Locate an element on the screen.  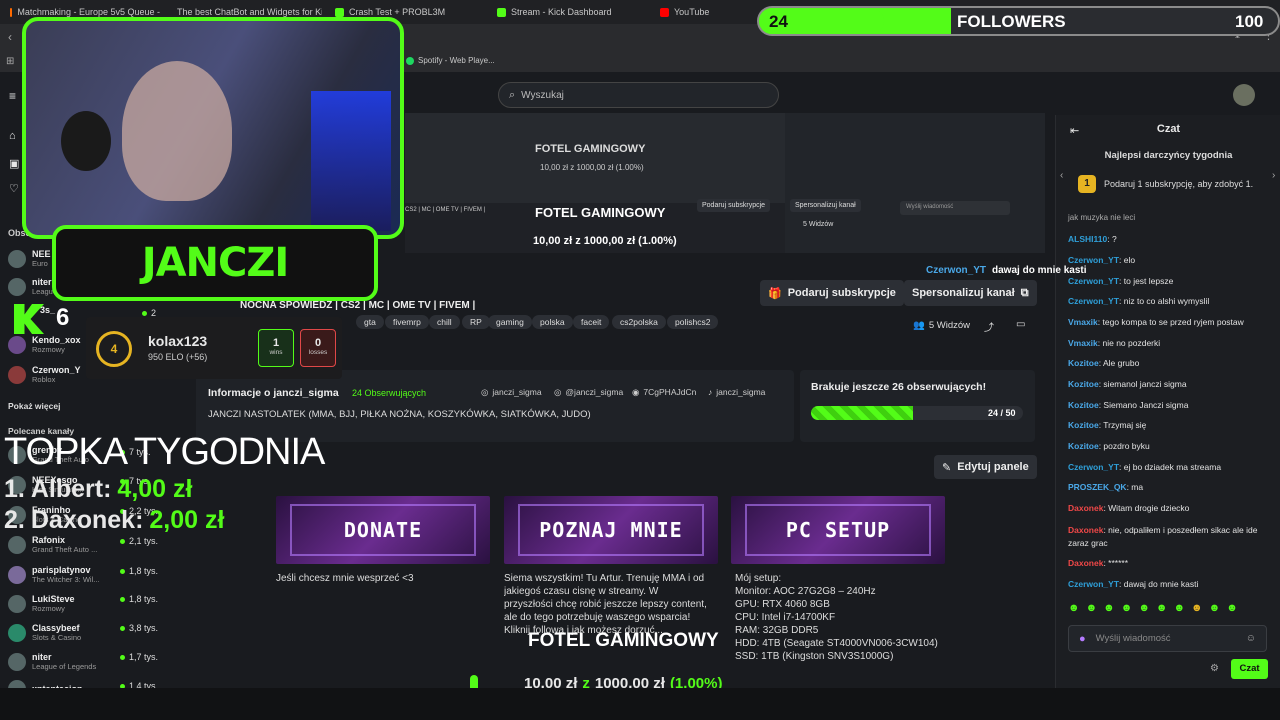
recommended-channel: Classybeef Slots & Casino is located at coordinates (44, 632).